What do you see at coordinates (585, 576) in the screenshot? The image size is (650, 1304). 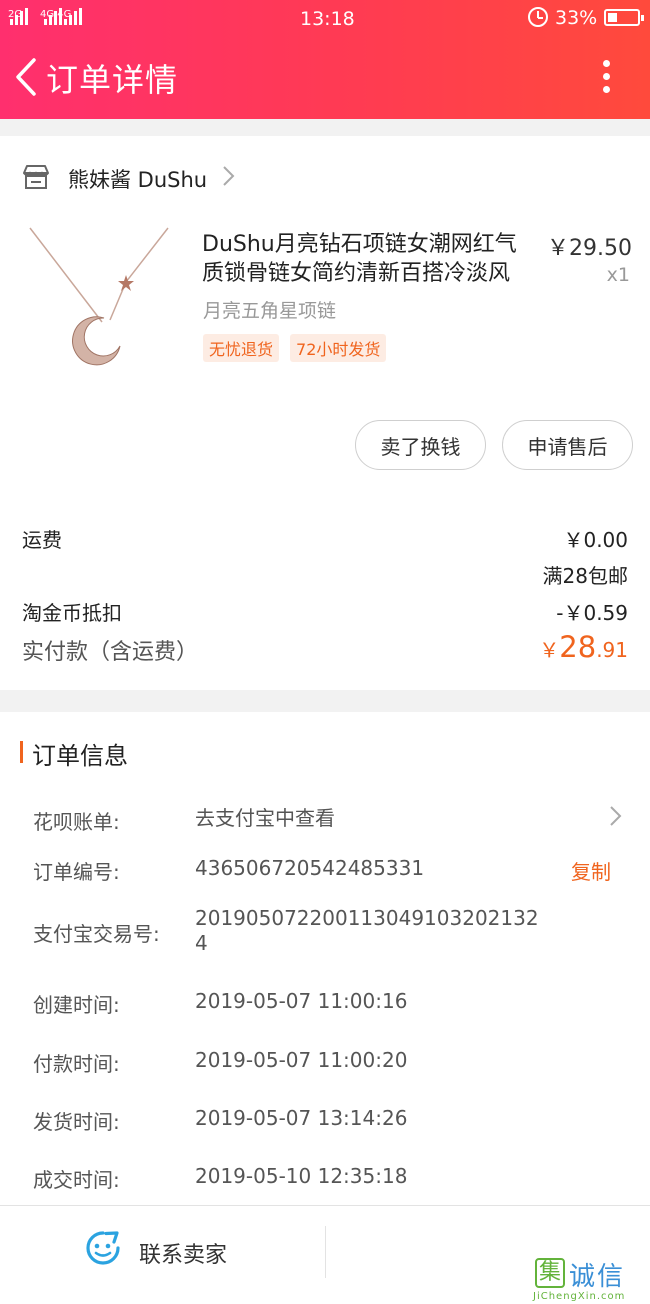 I see `shipping-note: 满28包邮` at bounding box center [585, 576].